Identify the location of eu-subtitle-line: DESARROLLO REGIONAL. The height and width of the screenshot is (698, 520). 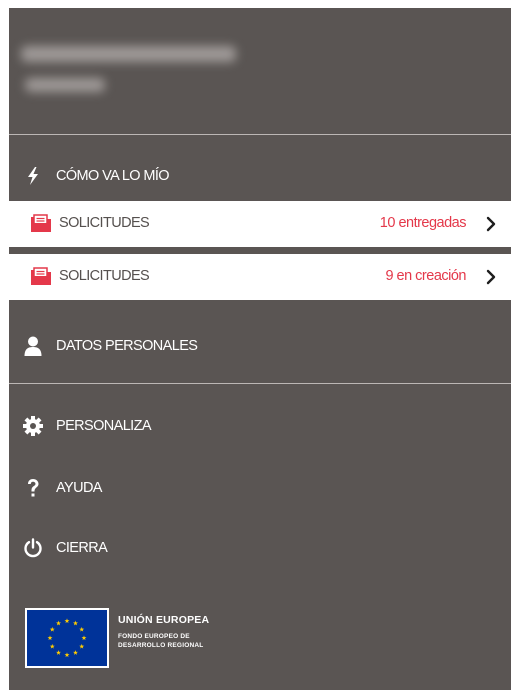
(161, 645).